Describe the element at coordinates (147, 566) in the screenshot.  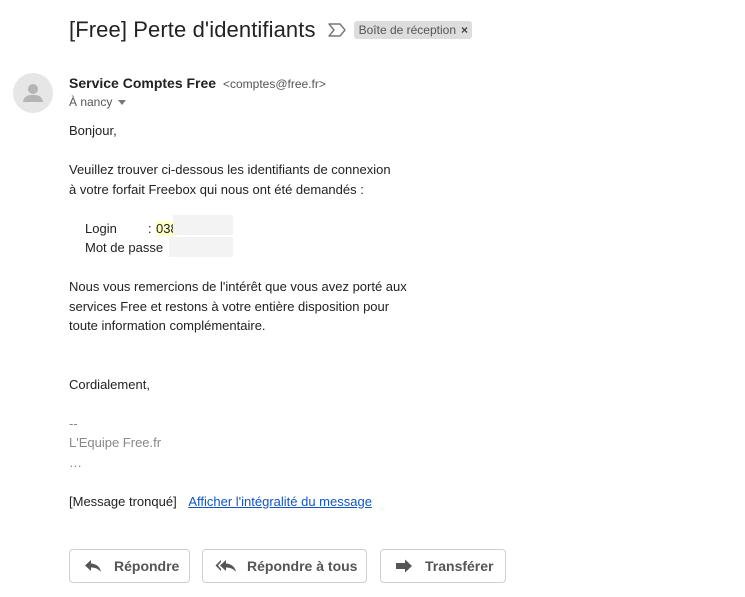
I see `reply-label: Répondre` at that location.